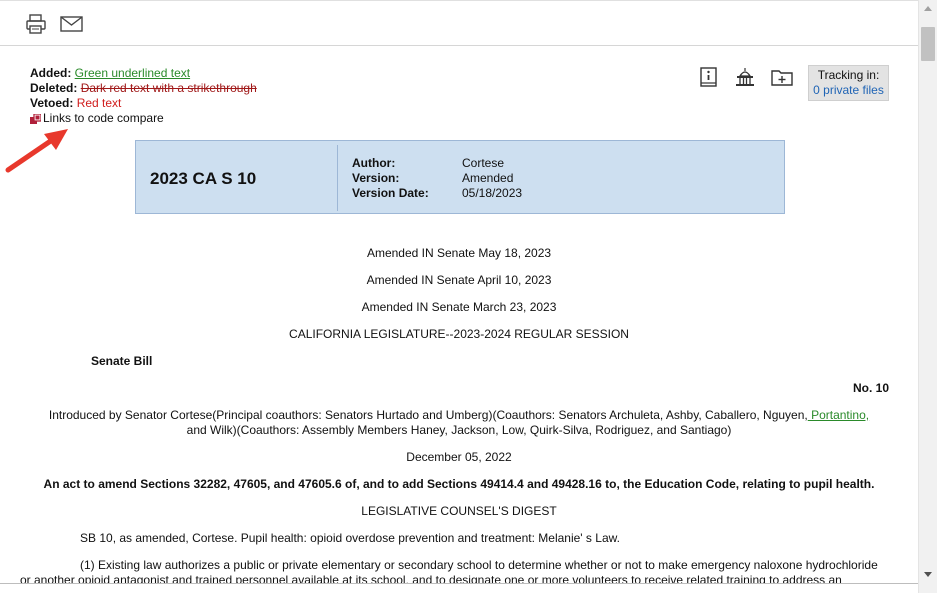  I want to click on added-coauthor: Portantino,, so click(838, 415).